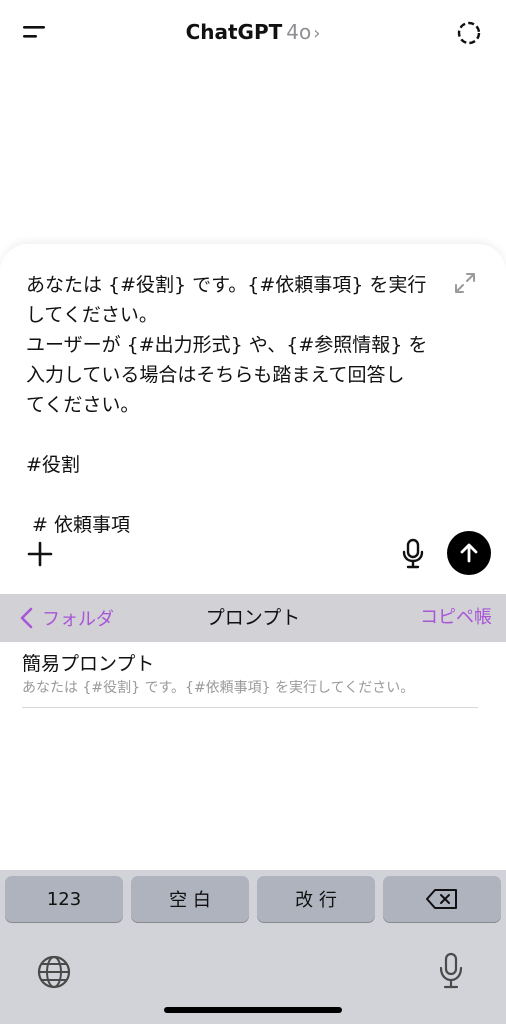 The image size is (506, 1024). I want to click on home-indicator, so click(253, 1010).